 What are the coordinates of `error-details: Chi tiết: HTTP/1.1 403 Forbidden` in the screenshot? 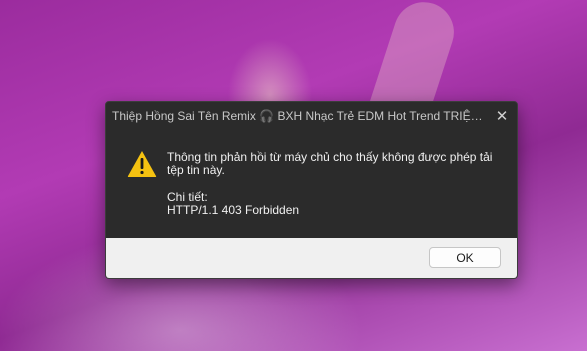 It's located at (233, 204).